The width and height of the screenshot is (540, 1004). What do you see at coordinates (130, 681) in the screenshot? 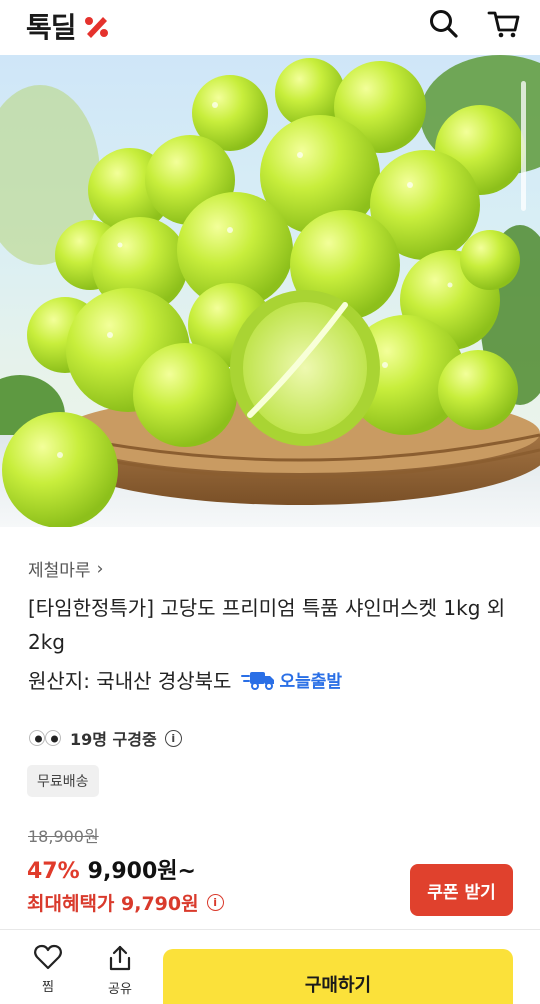
I see `origin-text: 원산지: 국내산 경상북도` at bounding box center [130, 681].